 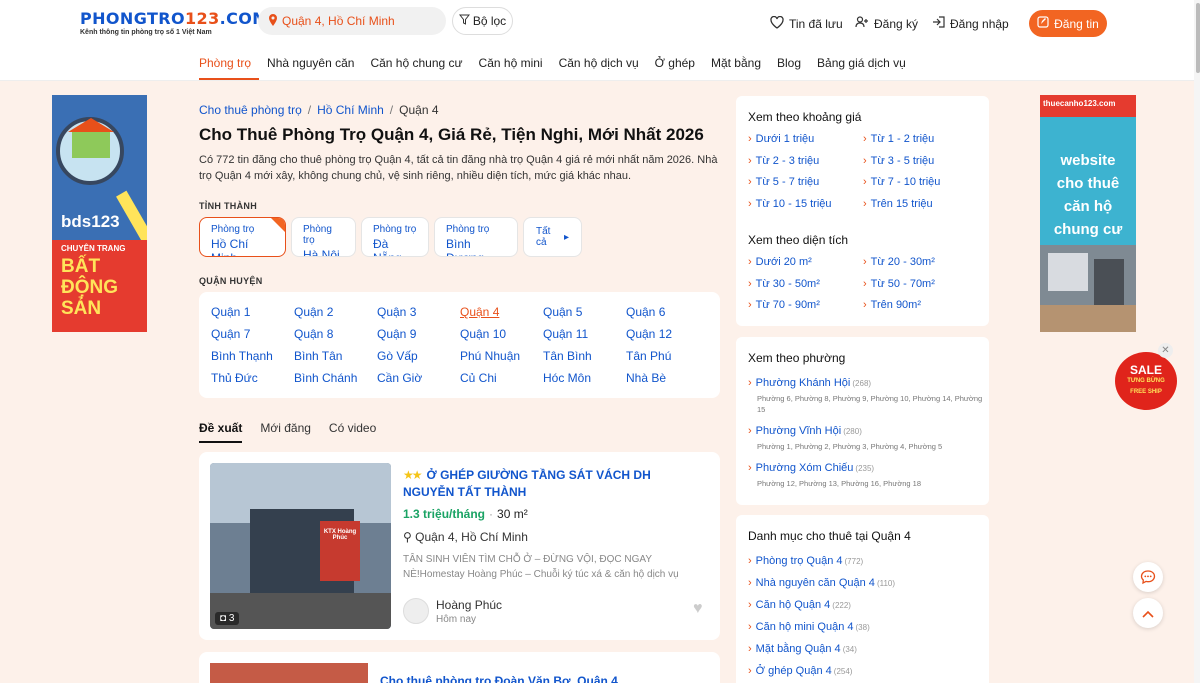 What do you see at coordinates (476, 237) in the screenshot?
I see `city-binh-duong: Phòng trọ Bình Dương` at bounding box center [476, 237].